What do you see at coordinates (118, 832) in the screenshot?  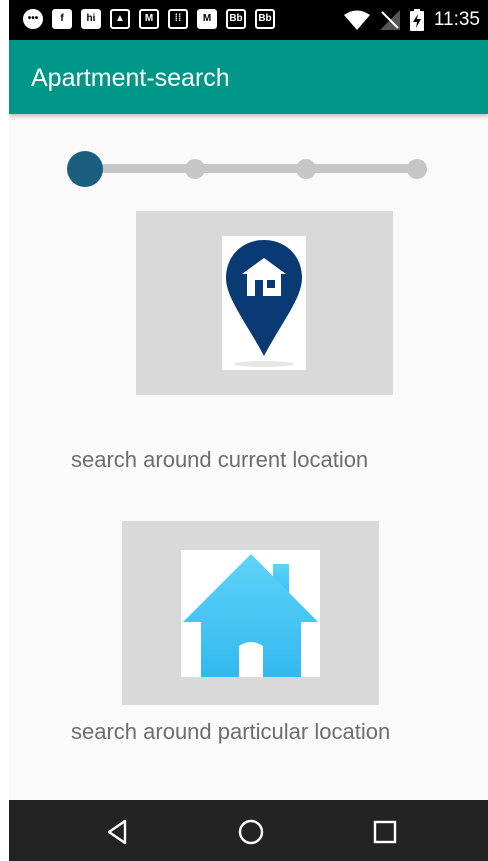 I see `back-icon` at bounding box center [118, 832].